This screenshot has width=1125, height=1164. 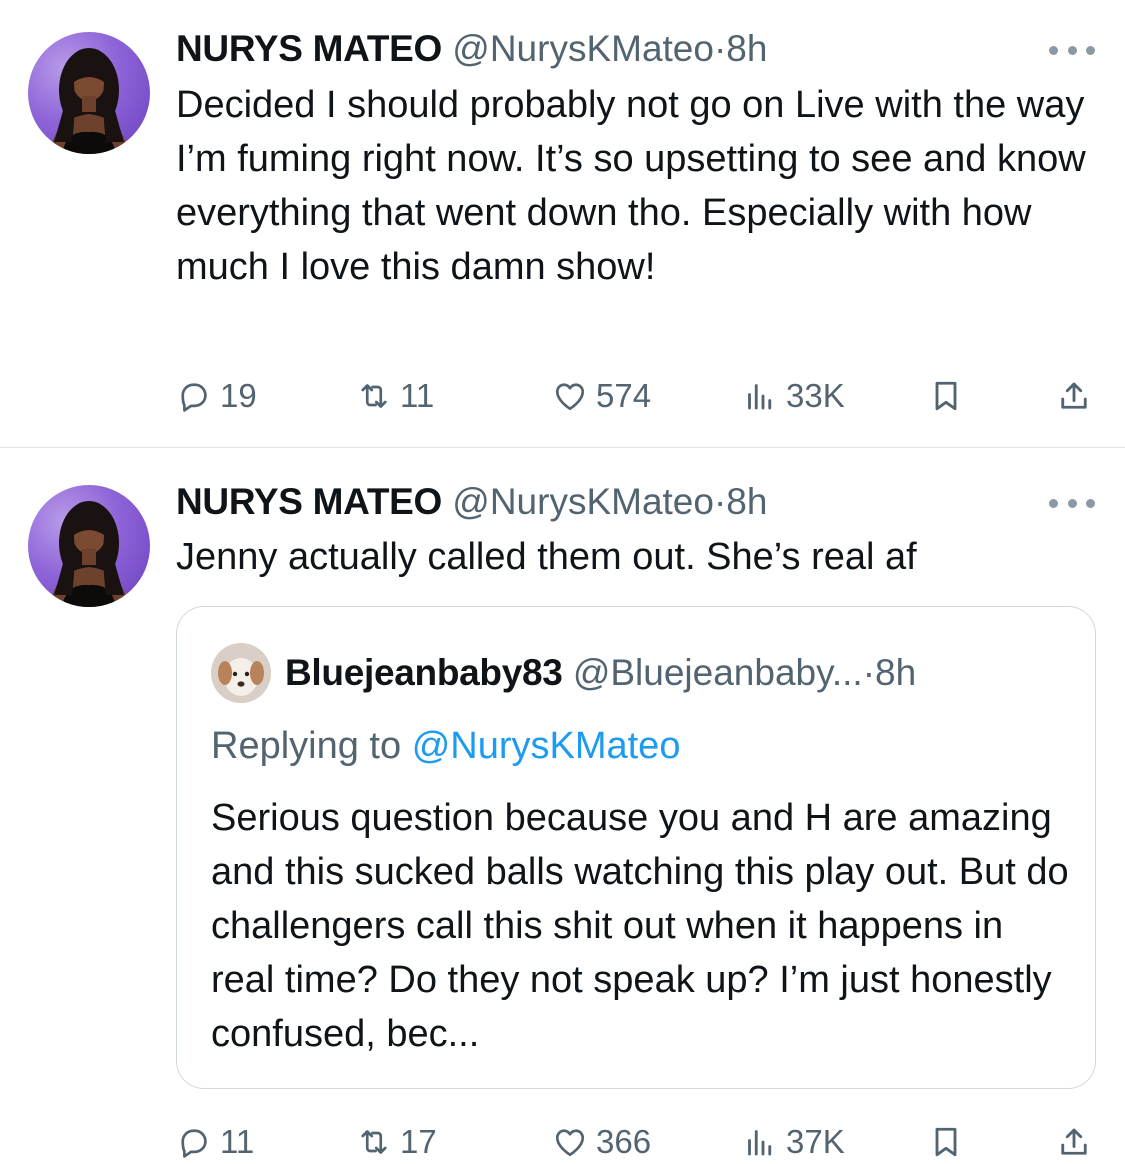 I want to click on replying-to: Replying to @NurysKMateo, so click(x=445, y=746).